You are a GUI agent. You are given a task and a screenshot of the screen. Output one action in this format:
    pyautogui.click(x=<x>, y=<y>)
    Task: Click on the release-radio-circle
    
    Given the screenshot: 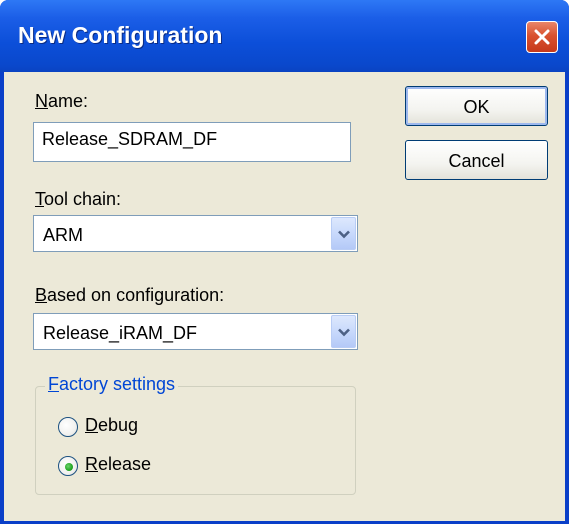 What is the action you would take?
    pyautogui.click(x=68, y=466)
    